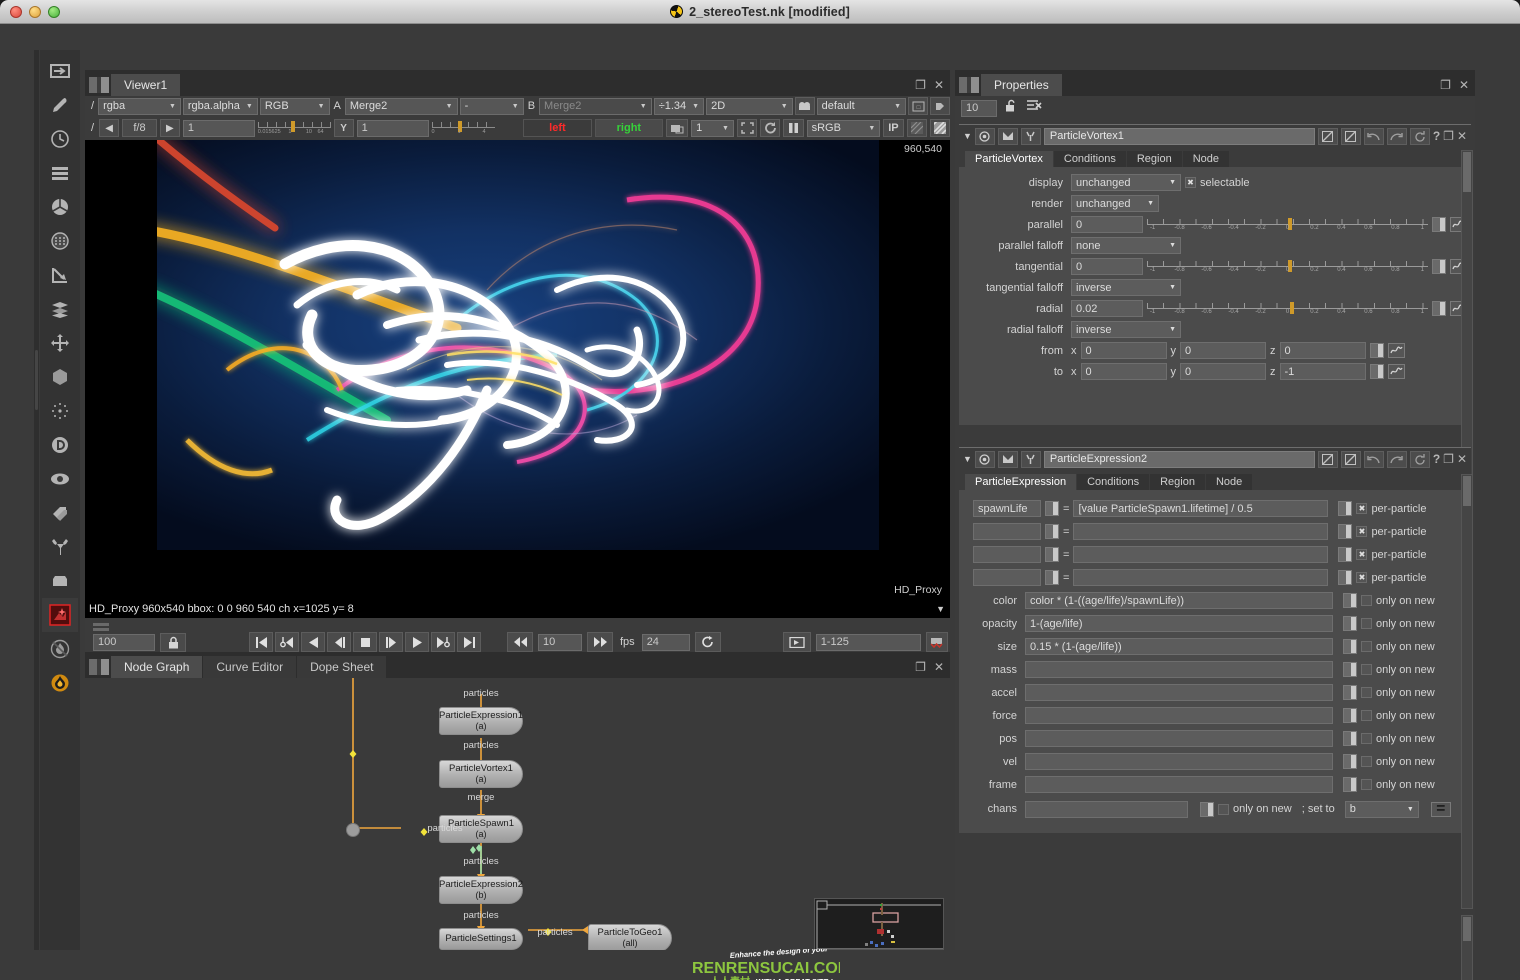 The image size is (1520, 980). I want to click on roi-icon, so click(747, 128).